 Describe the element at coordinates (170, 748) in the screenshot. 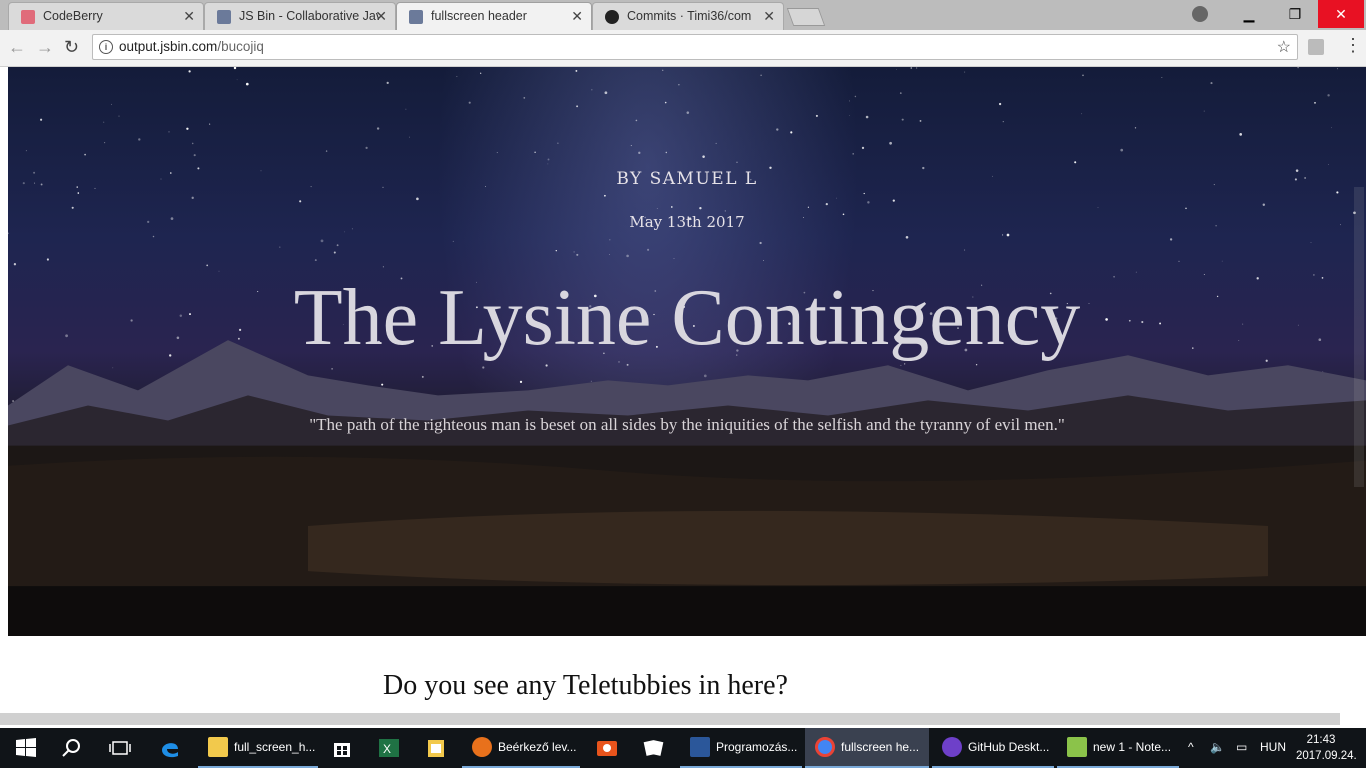

I see `edge-icon` at that location.